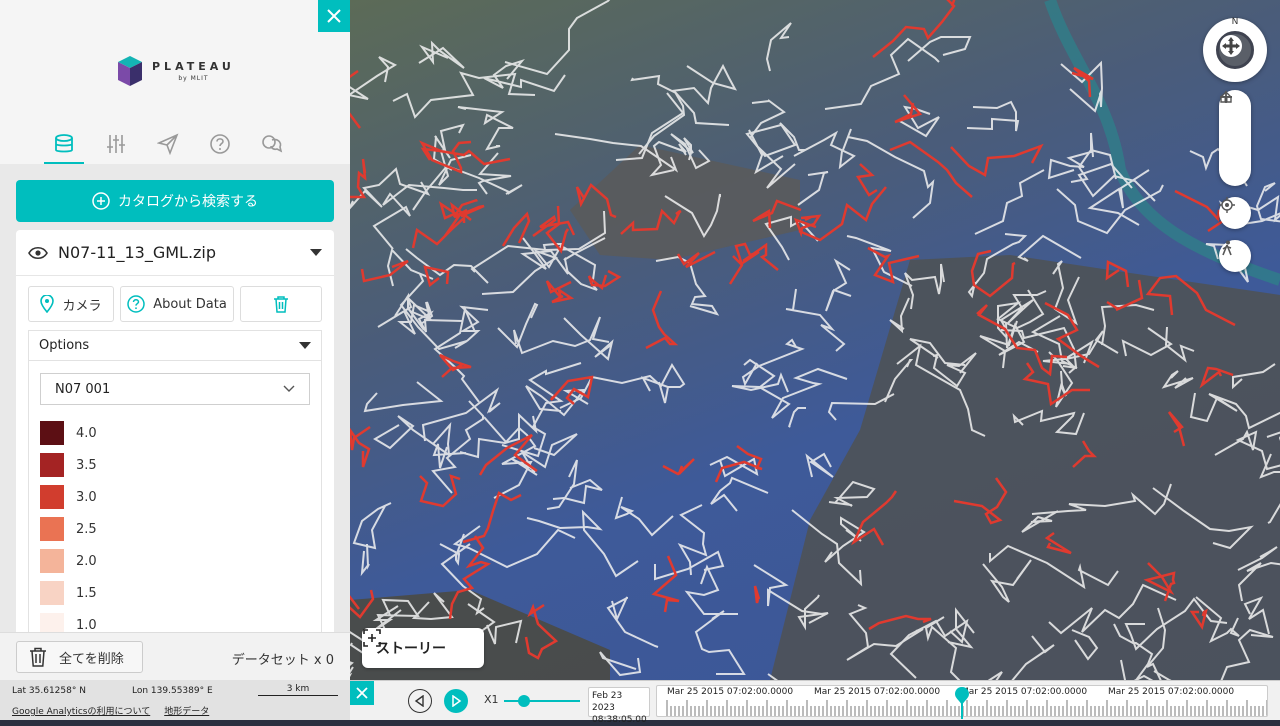  What do you see at coordinates (193, 78) in the screenshot?
I see `logo-sub: by MLIT` at bounding box center [193, 78].